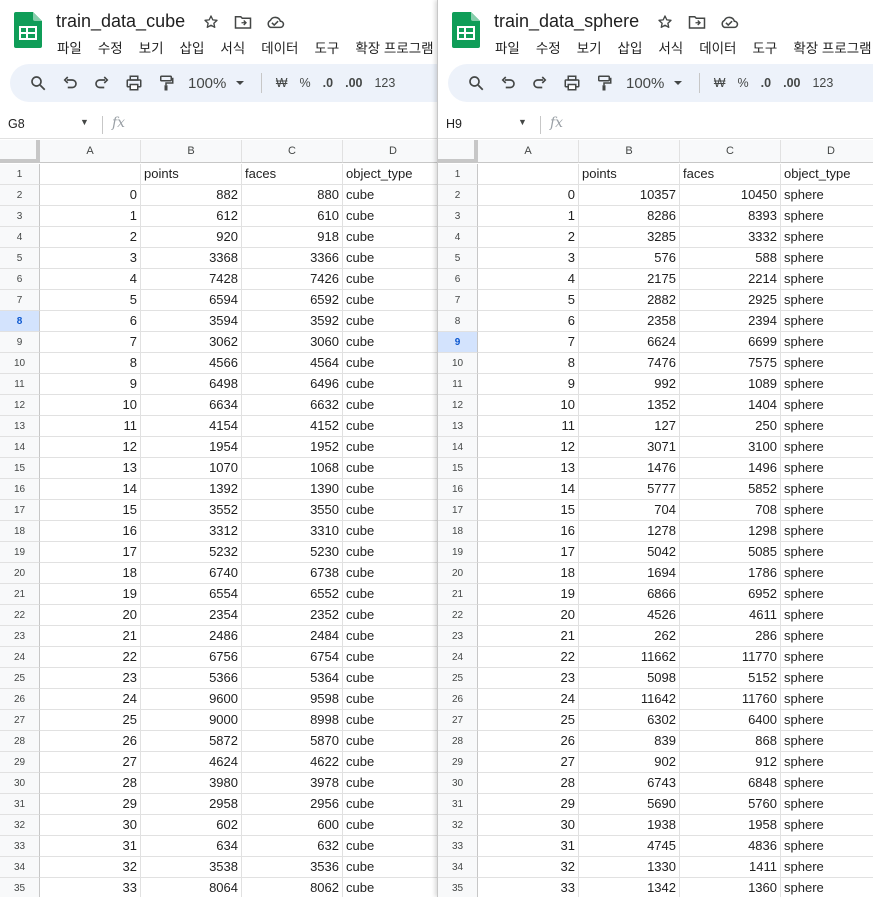 The height and width of the screenshot is (897, 873). Describe the element at coordinates (90, 887) in the screenshot. I see `data-cell: 33` at that location.